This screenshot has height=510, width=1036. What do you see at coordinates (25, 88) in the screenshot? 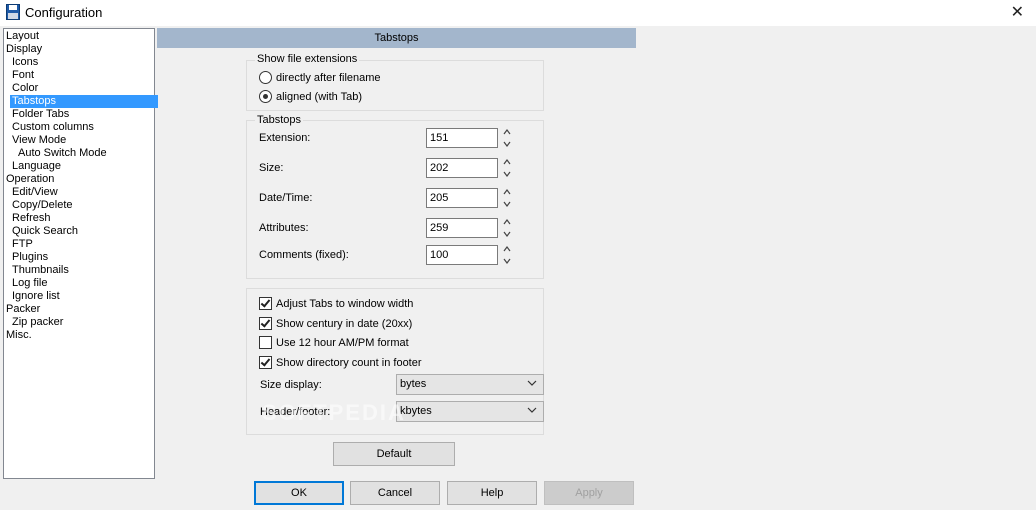
I see `tree-item: Color` at bounding box center [25, 88].